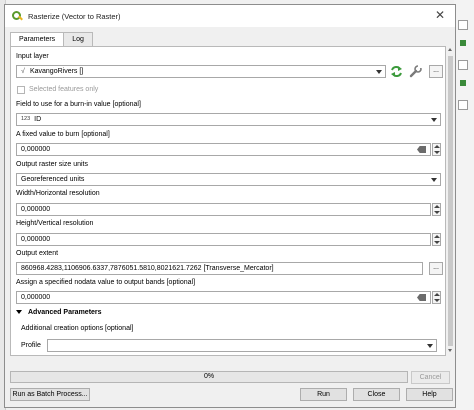  What do you see at coordinates (52, 164) in the screenshot?
I see `units-label: Output raster size units` at bounding box center [52, 164].